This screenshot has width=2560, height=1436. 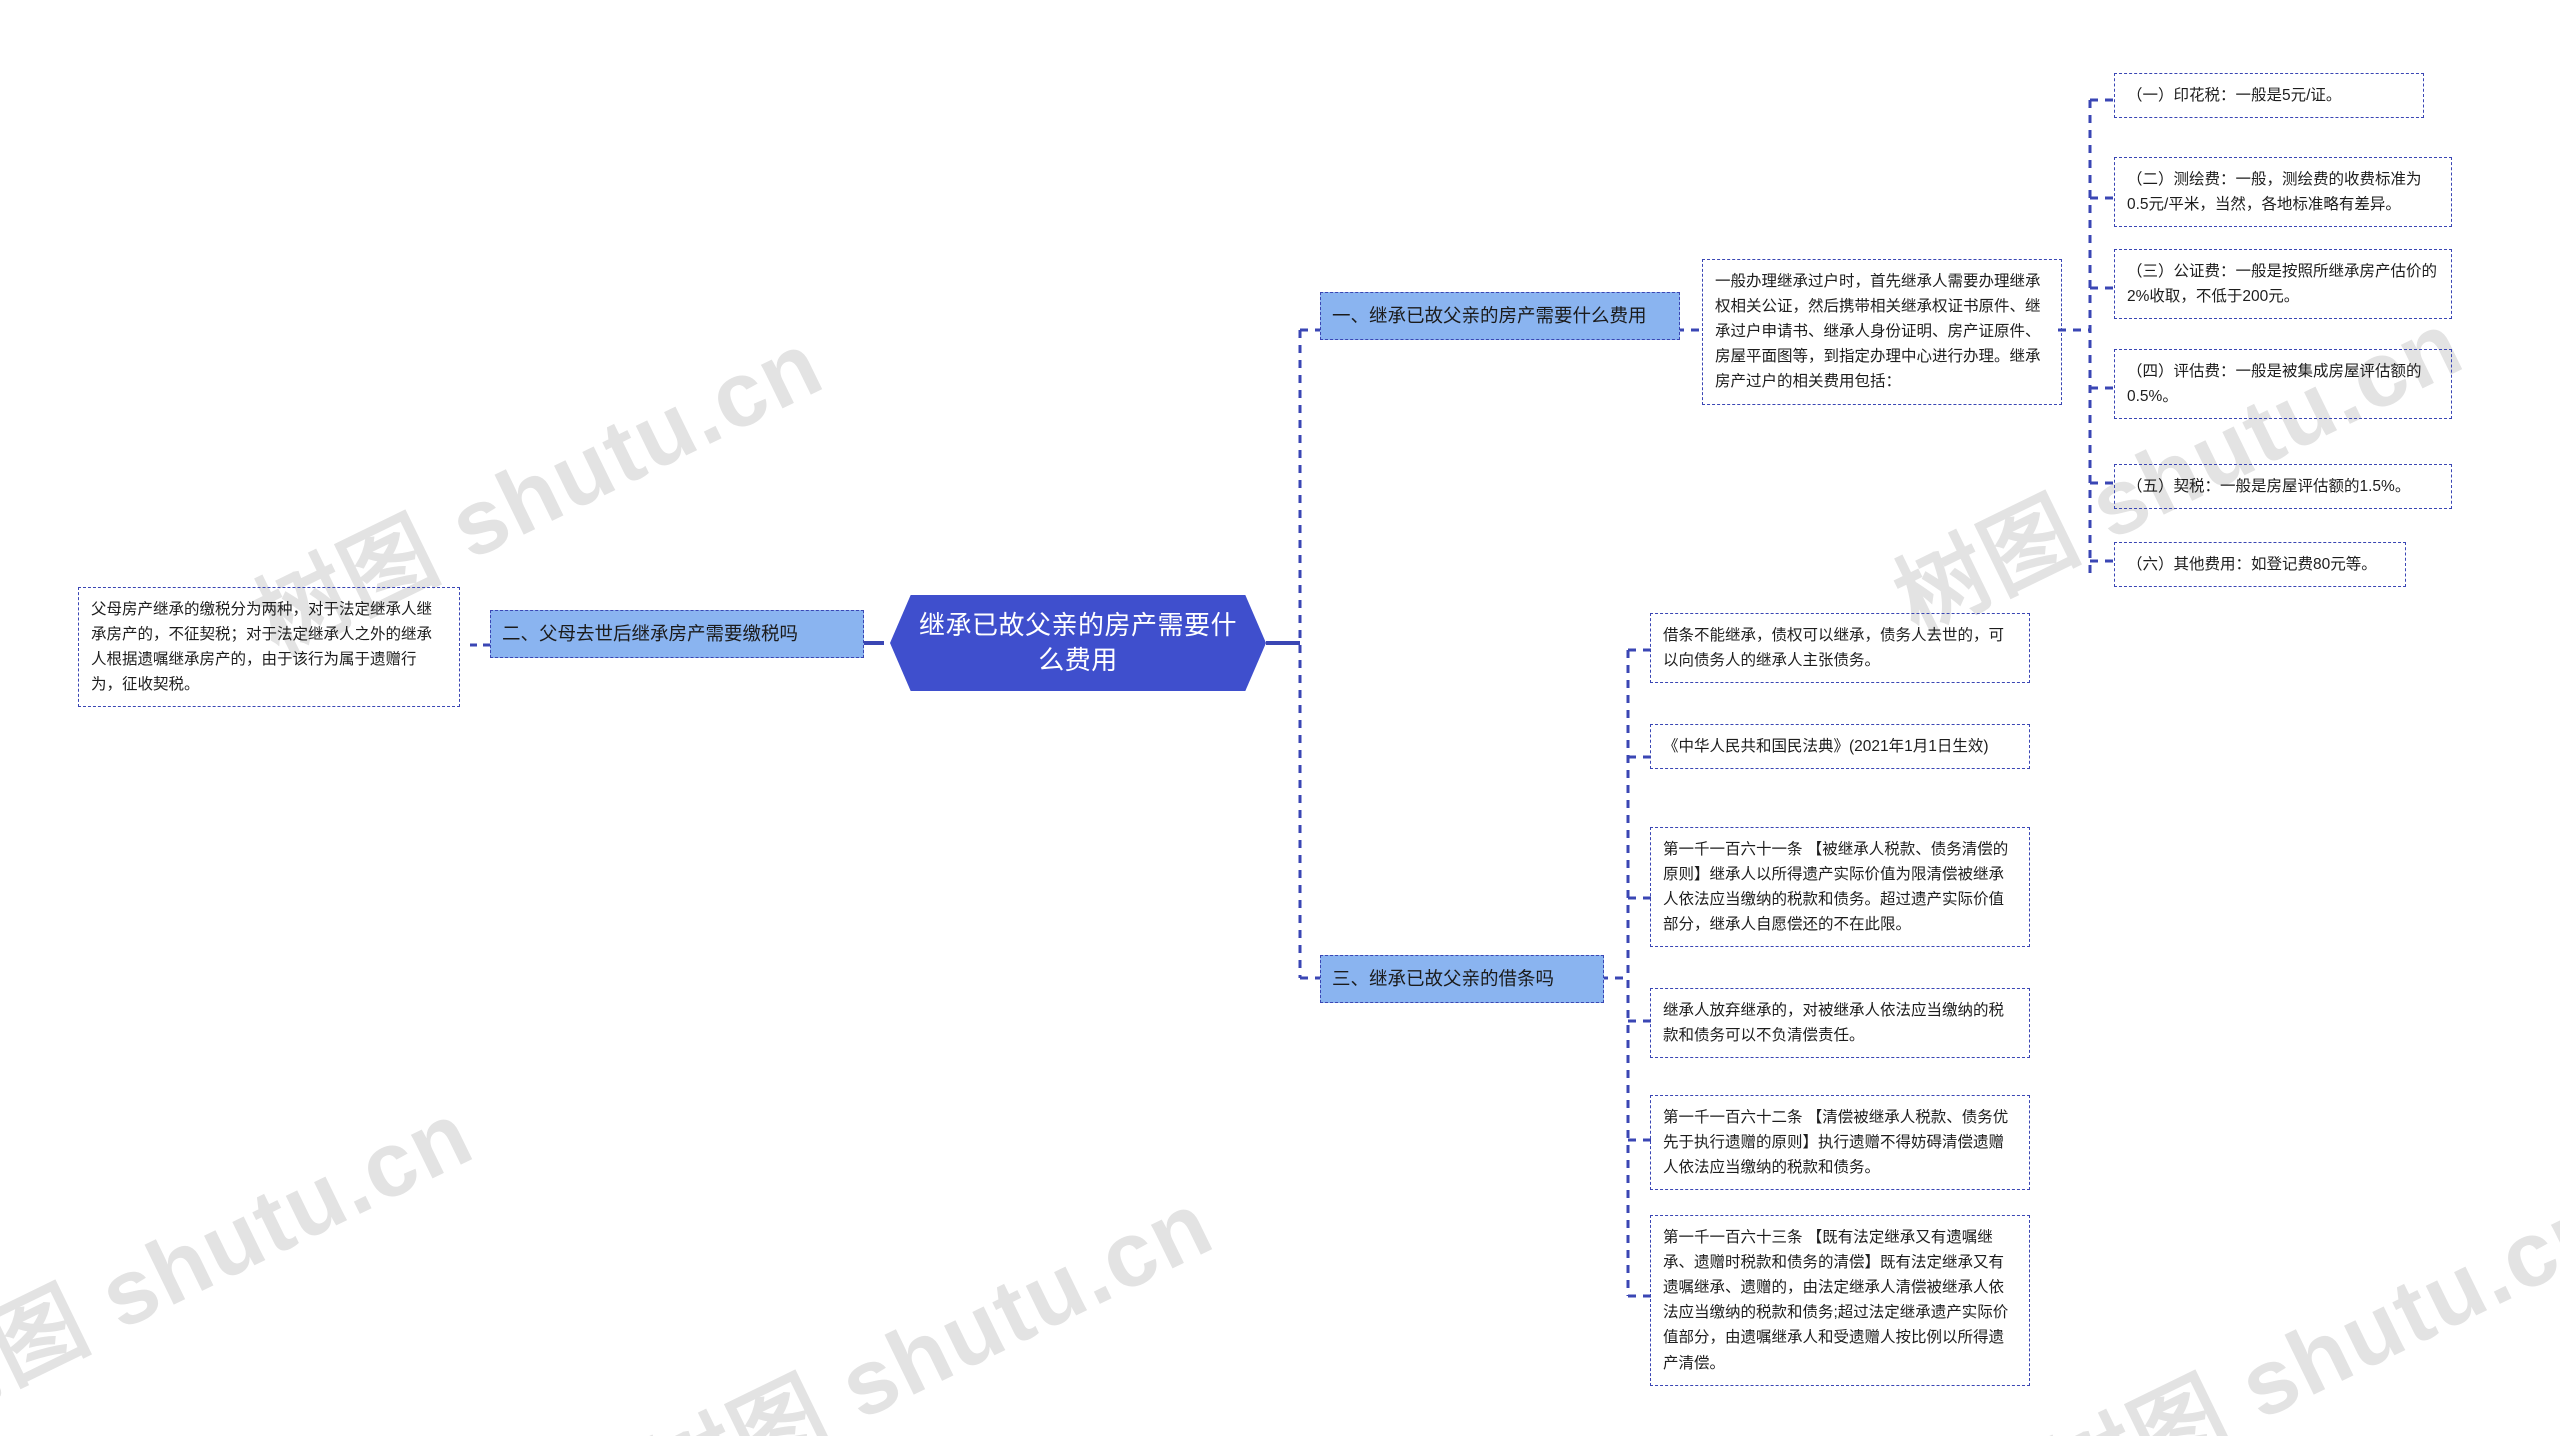 What do you see at coordinates (2283, 487) in the screenshot?
I see `fee-item-deed-tax: （五）契税：一般是房屋评估额的1.5%。` at bounding box center [2283, 487].